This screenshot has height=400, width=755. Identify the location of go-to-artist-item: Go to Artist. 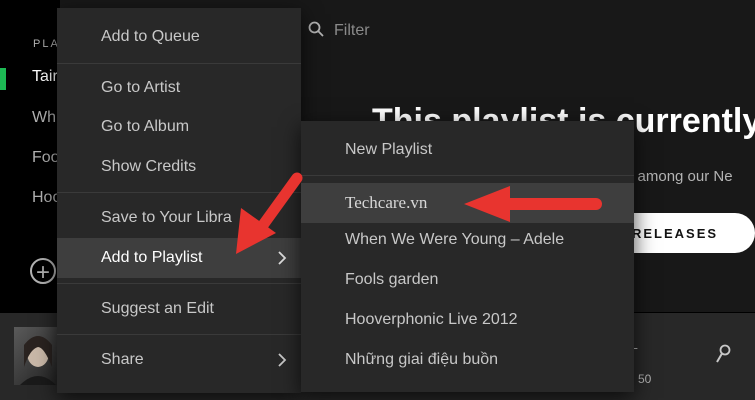
(179, 88).